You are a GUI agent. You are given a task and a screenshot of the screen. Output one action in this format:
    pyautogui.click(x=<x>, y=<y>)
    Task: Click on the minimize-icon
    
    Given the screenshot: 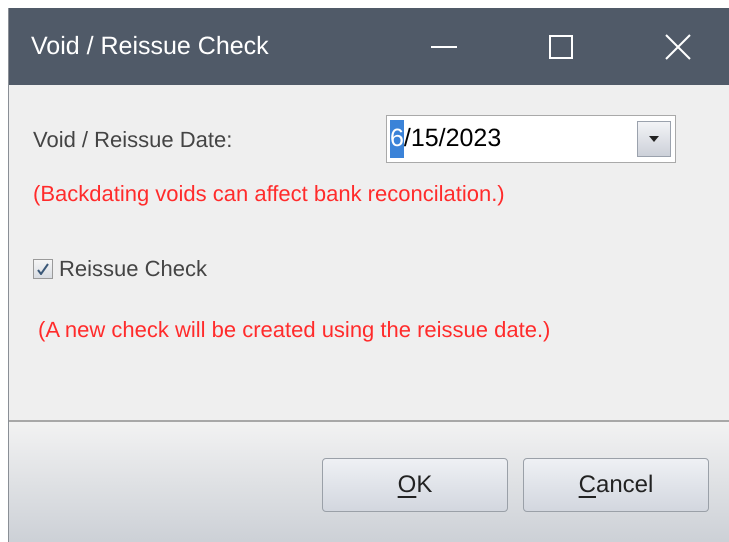 What is the action you would take?
    pyautogui.click(x=444, y=46)
    